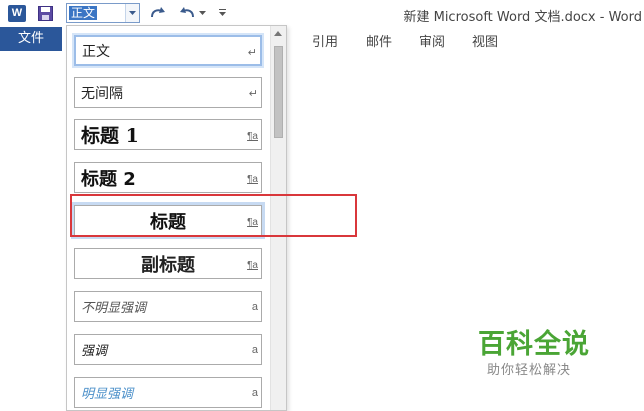 The image size is (644, 411). I want to click on style-item-subtitle: 副标题 ¶a, so click(168, 263).